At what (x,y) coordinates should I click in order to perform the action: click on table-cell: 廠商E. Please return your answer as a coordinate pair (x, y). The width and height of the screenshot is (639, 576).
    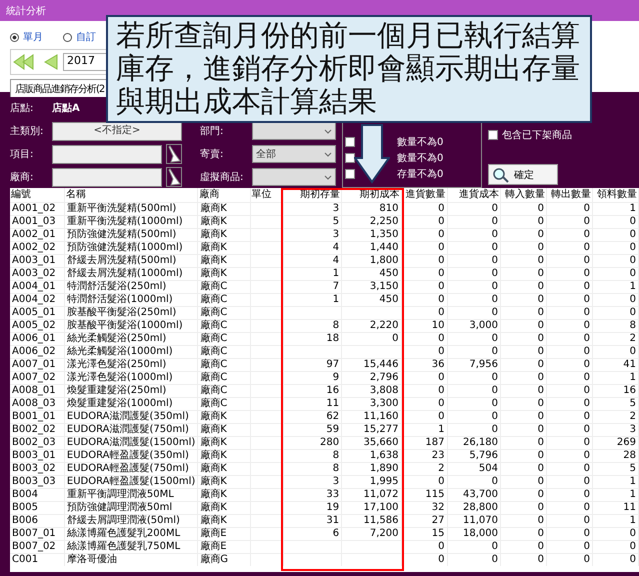
    Looking at the image, I should click on (213, 533).